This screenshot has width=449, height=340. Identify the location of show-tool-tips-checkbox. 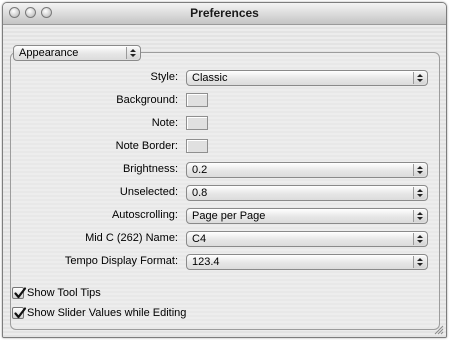
(19, 293).